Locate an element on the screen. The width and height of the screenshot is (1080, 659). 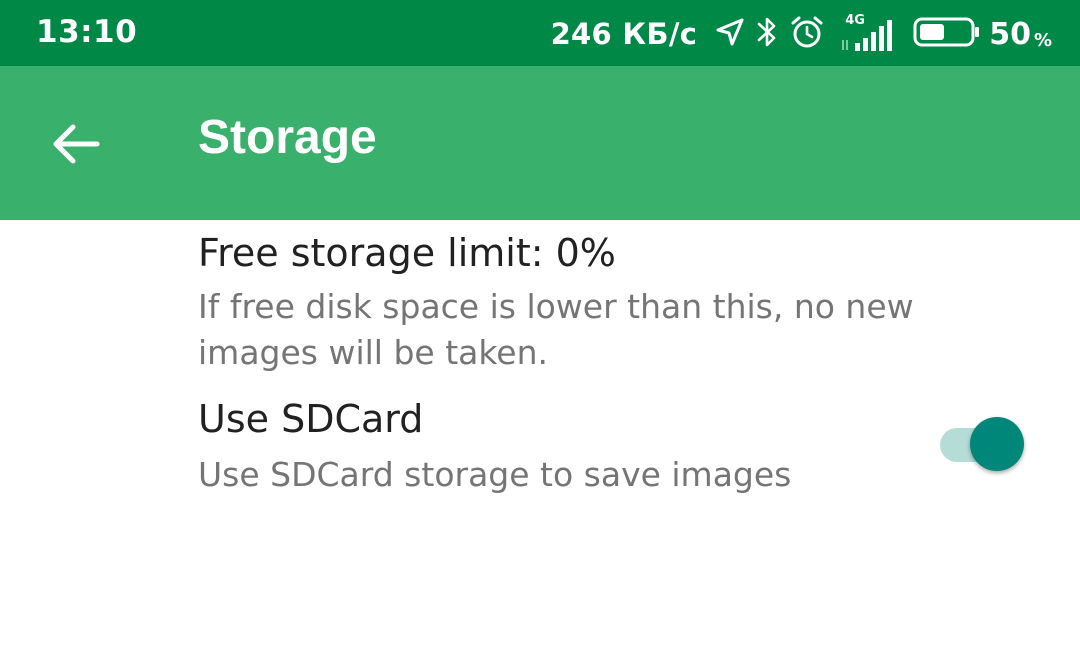
back-button is located at coordinates (76, 144).